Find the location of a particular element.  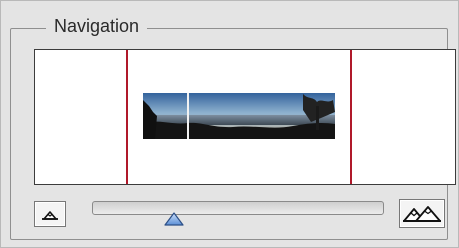

zoom-slider-track is located at coordinates (238, 208).